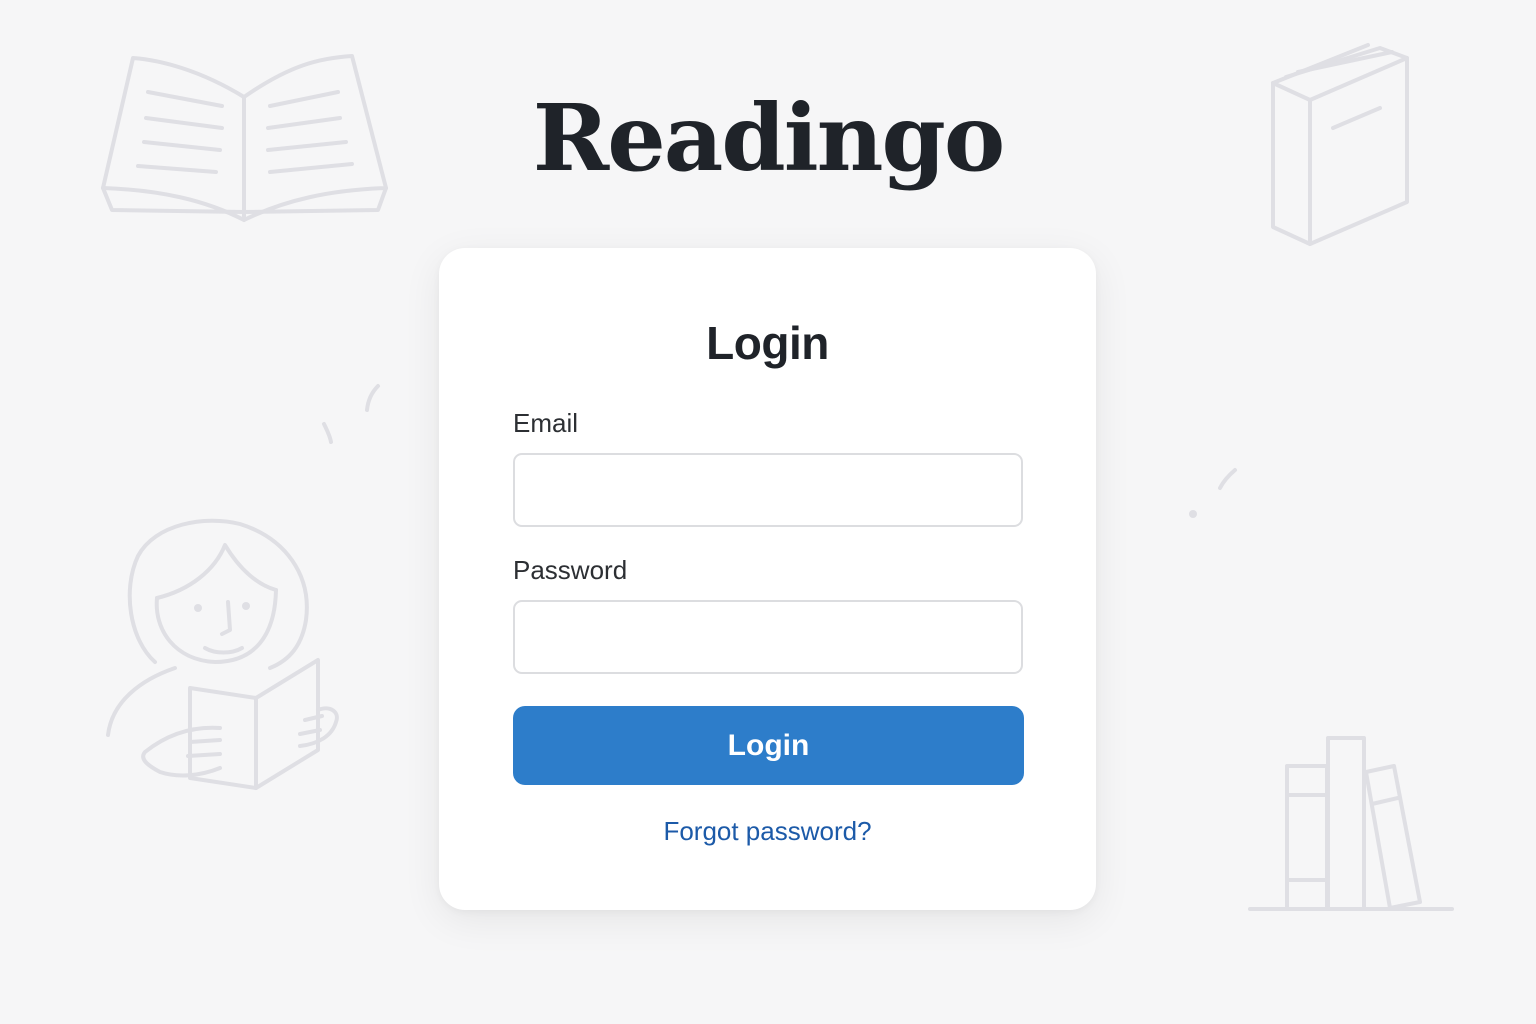 The image size is (1536, 1024). I want to click on email-label: Email, so click(546, 423).